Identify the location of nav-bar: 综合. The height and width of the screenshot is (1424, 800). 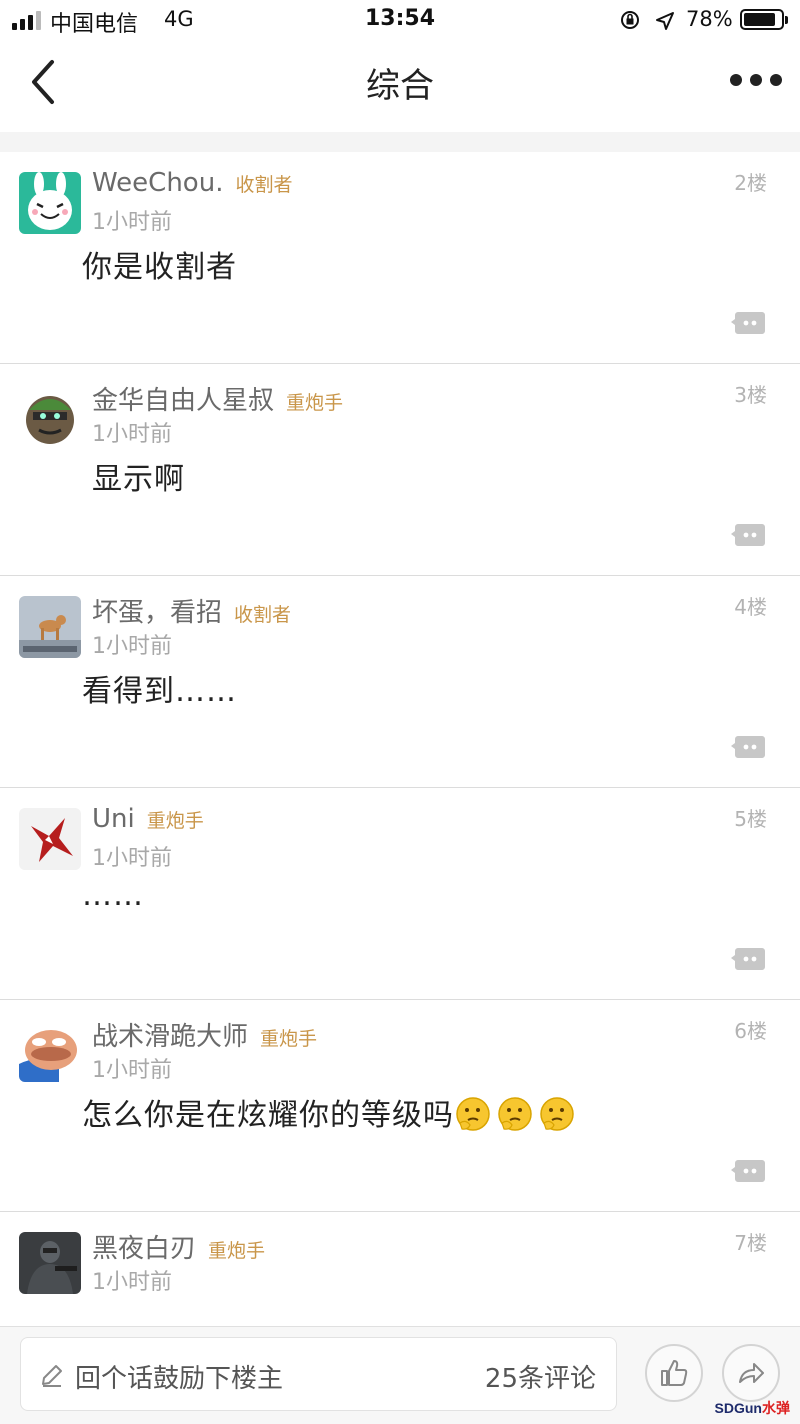
(400, 86).